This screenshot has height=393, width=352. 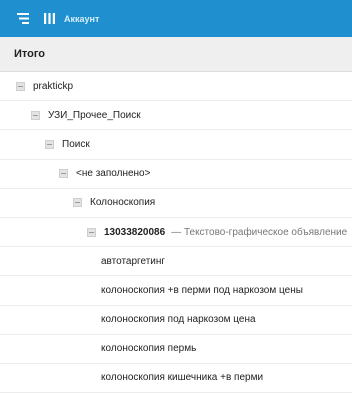 What do you see at coordinates (133, 261) in the screenshot?
I see `keyword-label: автотаргетинг` at bounding box center [133, 261].